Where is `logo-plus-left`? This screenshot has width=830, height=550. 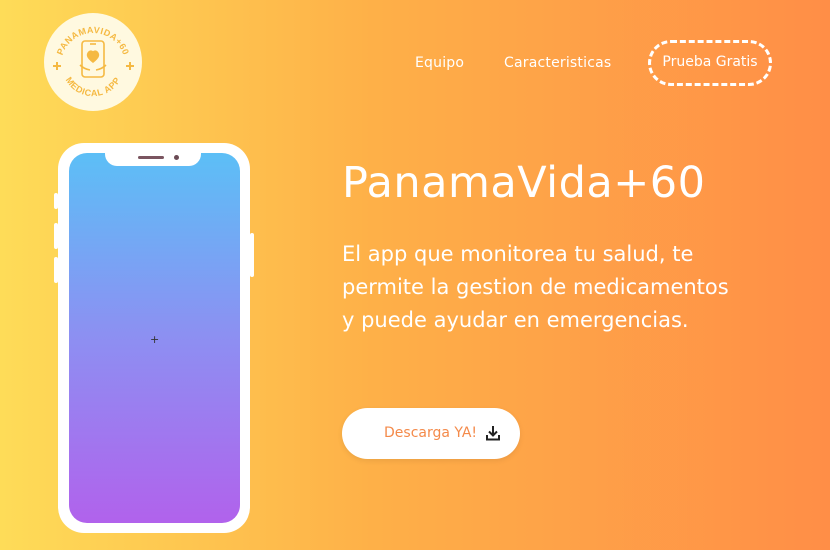
logo-plus-left is located at coordinates (57, 66).